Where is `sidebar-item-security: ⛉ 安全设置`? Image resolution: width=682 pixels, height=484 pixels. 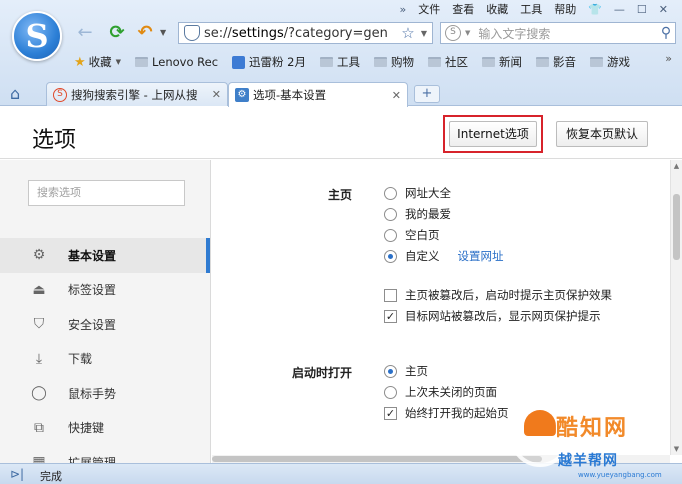 sidebar-item-security: ⛉ 安全设置 is located at coordinates (105, 324).